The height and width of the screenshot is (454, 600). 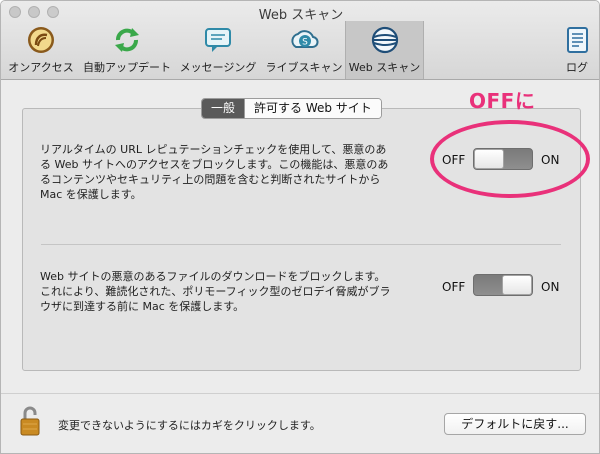 I want to click on auto-update-icon, so click(x=127, y=40).